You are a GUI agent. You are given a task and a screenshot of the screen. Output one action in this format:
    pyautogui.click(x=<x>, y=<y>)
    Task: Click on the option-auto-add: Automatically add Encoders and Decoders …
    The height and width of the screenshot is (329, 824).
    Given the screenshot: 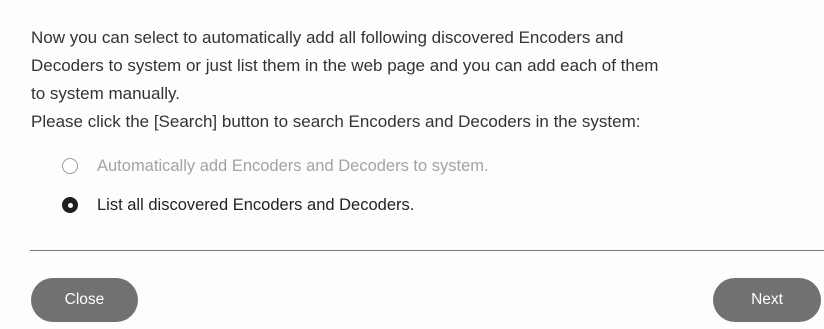 What is the action you would take?
    pyautogui.click(x=275, y=166)
    